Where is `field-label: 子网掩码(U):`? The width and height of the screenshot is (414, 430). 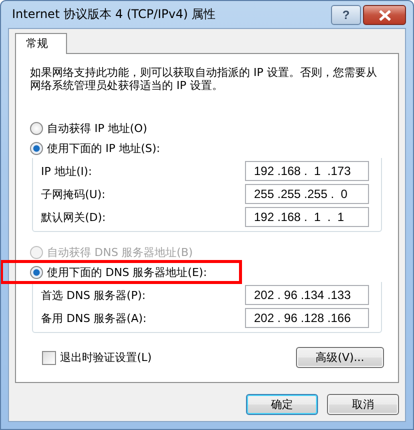
field-label: 子网掩码(U): is located at coordinates (73, 194).